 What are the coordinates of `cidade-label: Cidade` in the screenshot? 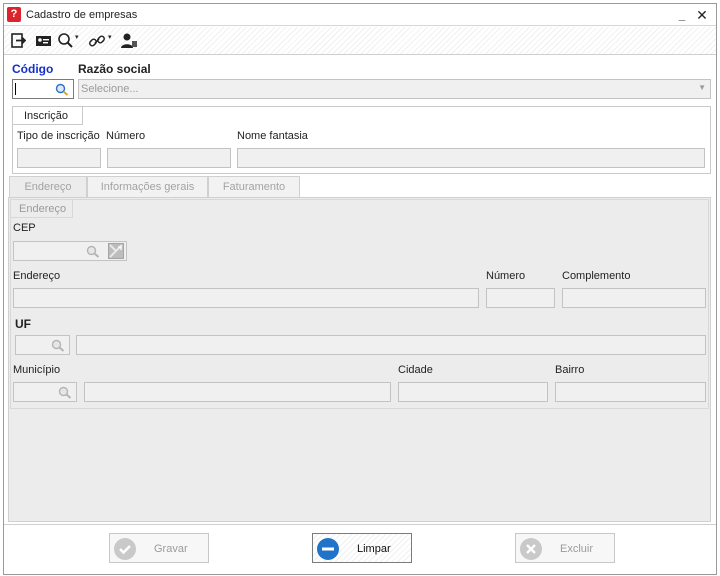 It's located at (415, 370).